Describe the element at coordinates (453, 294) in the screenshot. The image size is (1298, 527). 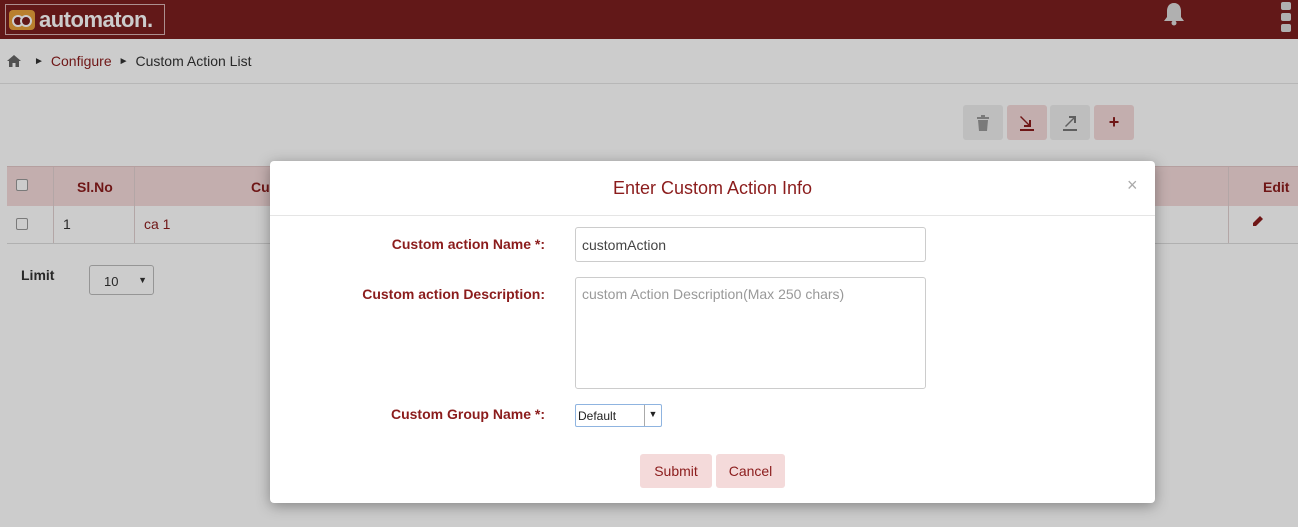
I see `description-label: Custom action Description:` at that location.